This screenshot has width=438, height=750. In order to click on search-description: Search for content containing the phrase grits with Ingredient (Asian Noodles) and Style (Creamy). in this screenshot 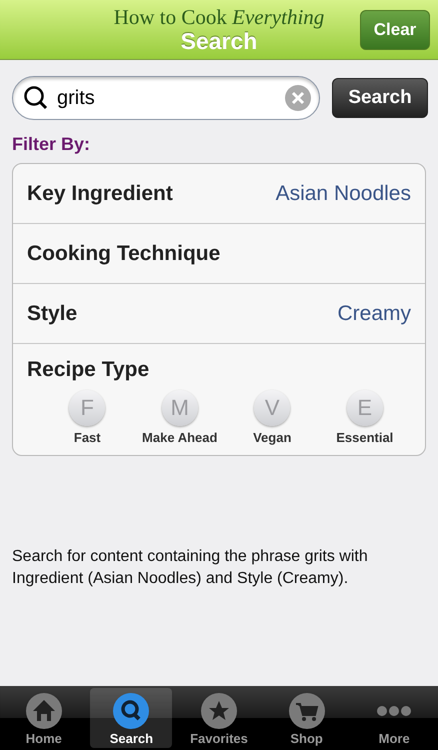, I will do `click(190, 568)`.